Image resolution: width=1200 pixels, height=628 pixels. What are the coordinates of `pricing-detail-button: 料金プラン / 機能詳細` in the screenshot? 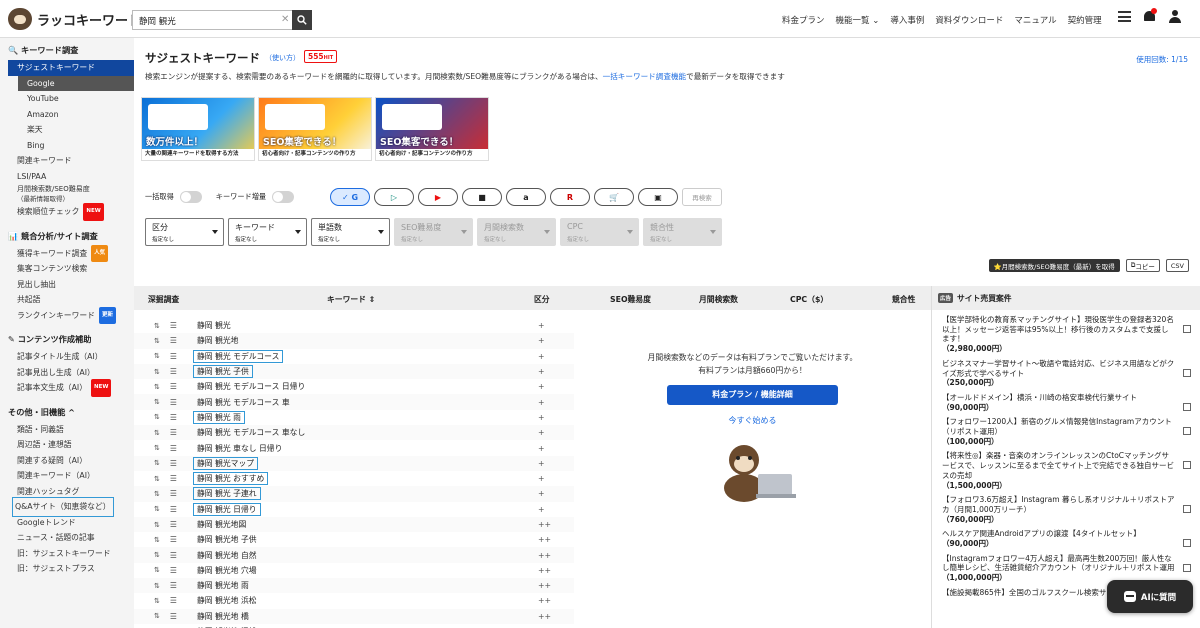 It's located at (752, 395).